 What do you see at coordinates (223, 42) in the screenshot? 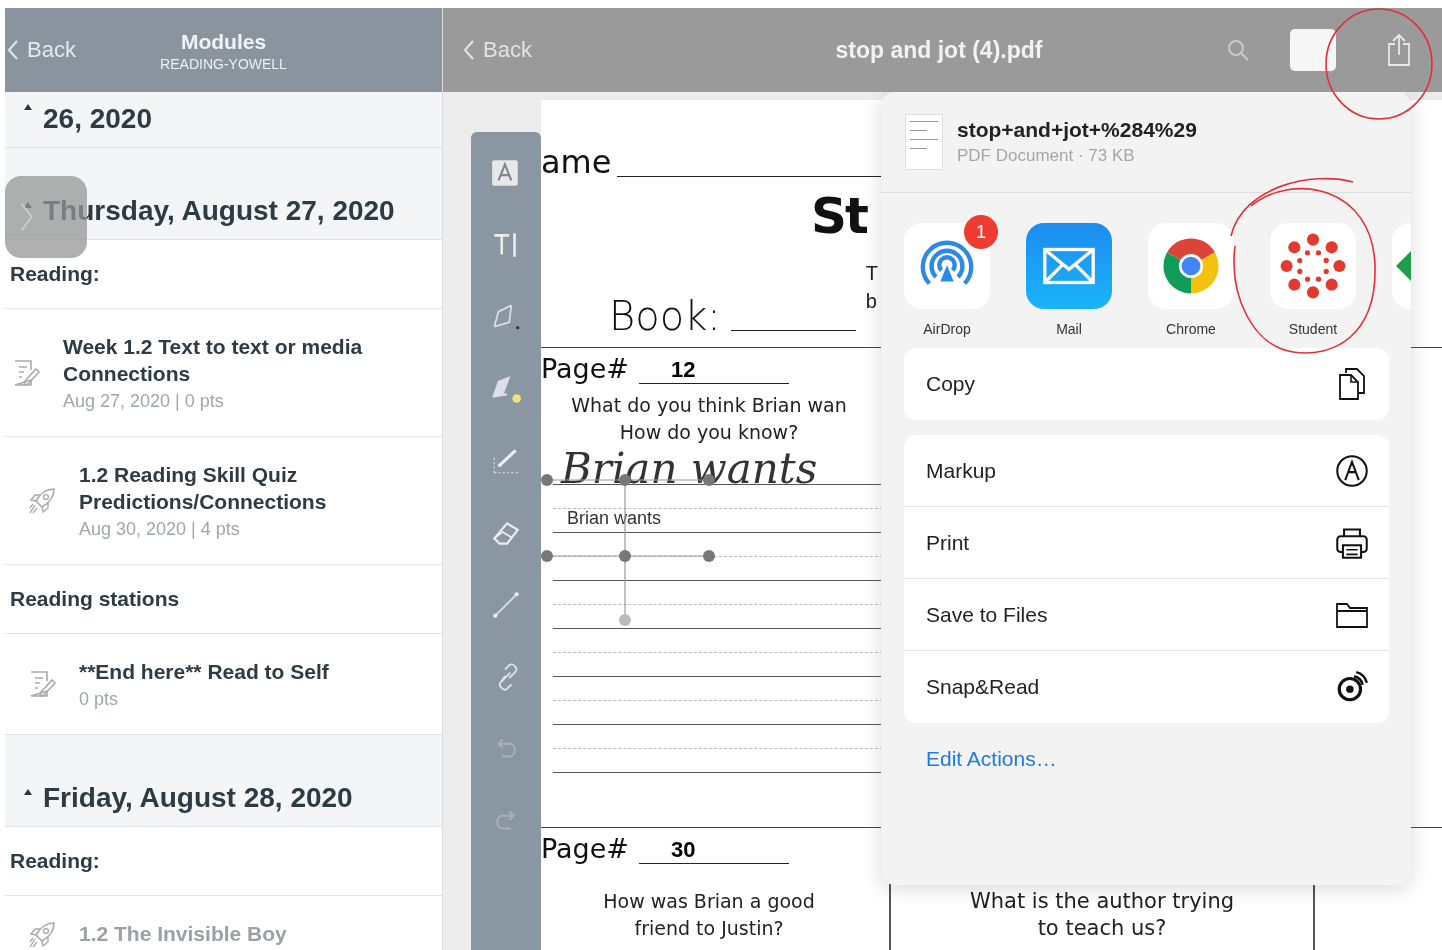
I see `nav-title: Modules` at bounding box center [223, 42].